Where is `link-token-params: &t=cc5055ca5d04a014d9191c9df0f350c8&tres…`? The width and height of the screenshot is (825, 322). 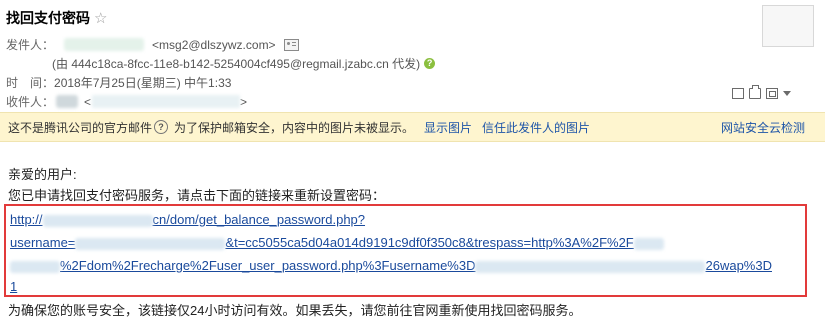 link-token-params: &t=cc5055ca5d04a014d9191c9df0f350c8&tres… is located at coordinates (429, 242).